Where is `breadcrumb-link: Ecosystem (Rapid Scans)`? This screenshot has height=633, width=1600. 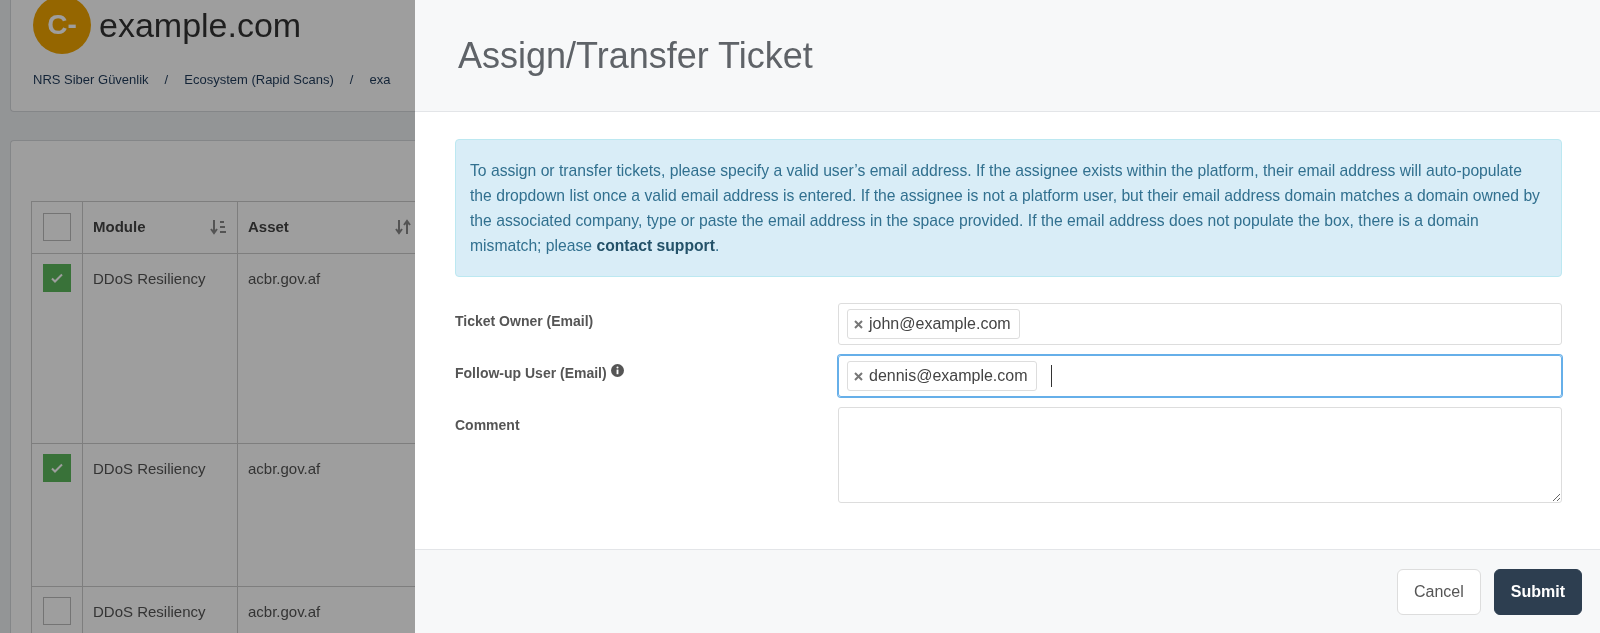
breadcrumb-link: Ecosystem (Rapid Scans) is located at coordinates (259, 80).